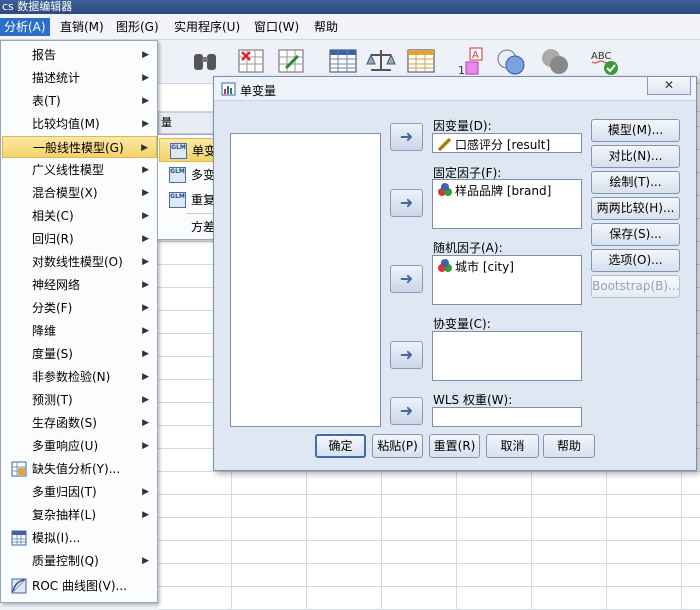  What do you see at coordinates (251, 61) in the screenshot?
I see `insert-cases-icon` at bounding box center [251, 61].